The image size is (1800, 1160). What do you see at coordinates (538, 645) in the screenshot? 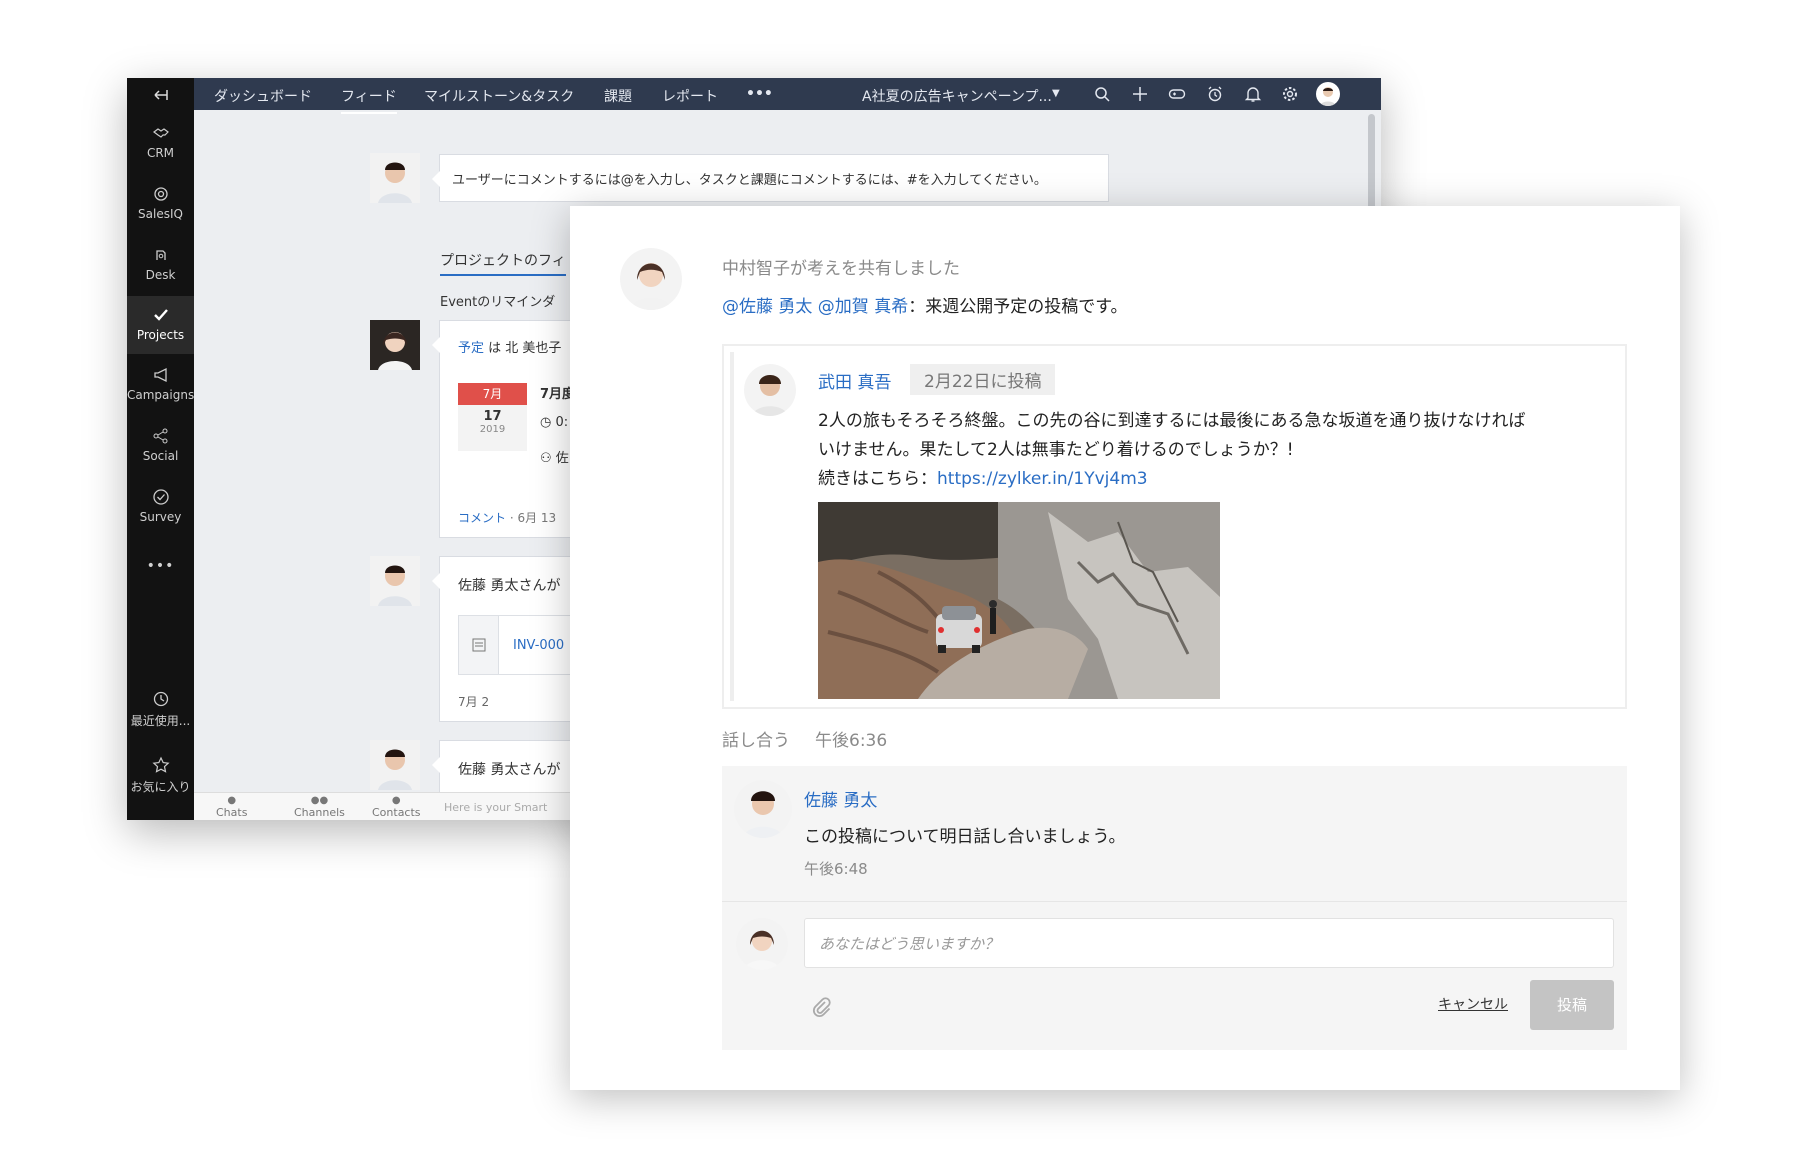
I see `invoice-link: INV-000` at bounding box center [538, 645].